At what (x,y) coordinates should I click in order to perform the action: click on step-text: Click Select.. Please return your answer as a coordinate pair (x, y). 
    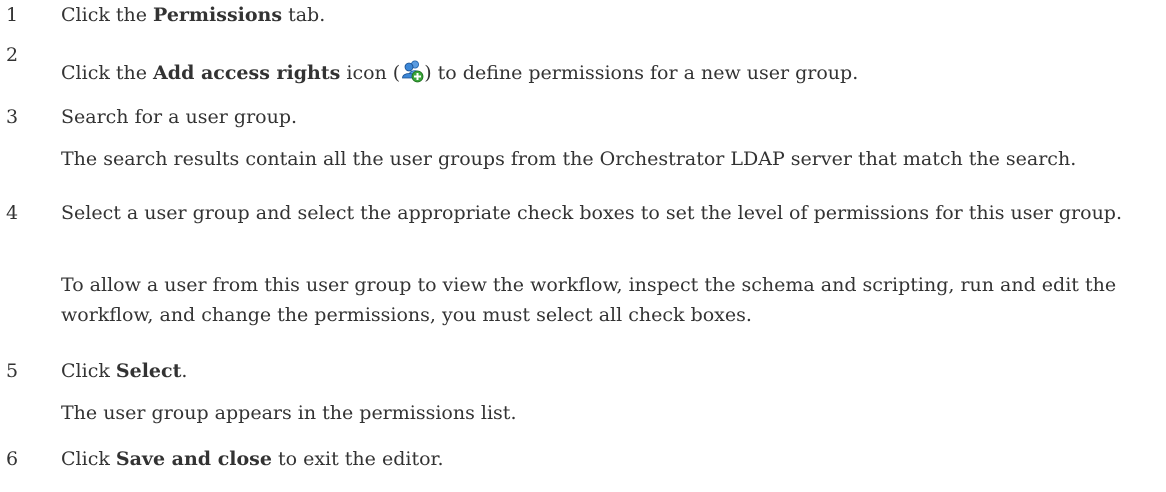
    Looking at the image, I should click on (610, 371).